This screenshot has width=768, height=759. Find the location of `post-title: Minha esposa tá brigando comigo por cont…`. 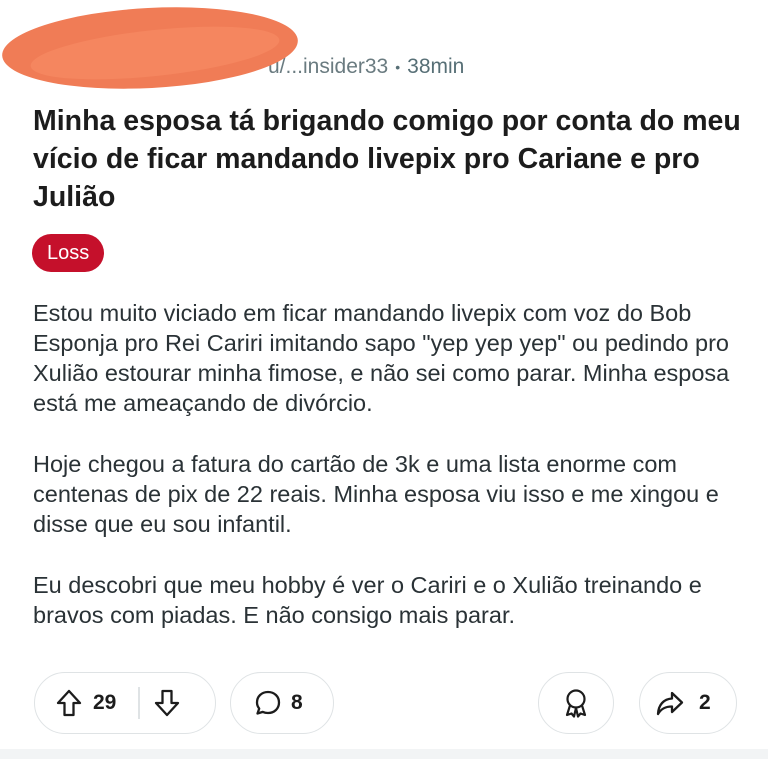

post-title: Minha esposa tá brigando comigo por cont… is located at coordinates (388, 159).